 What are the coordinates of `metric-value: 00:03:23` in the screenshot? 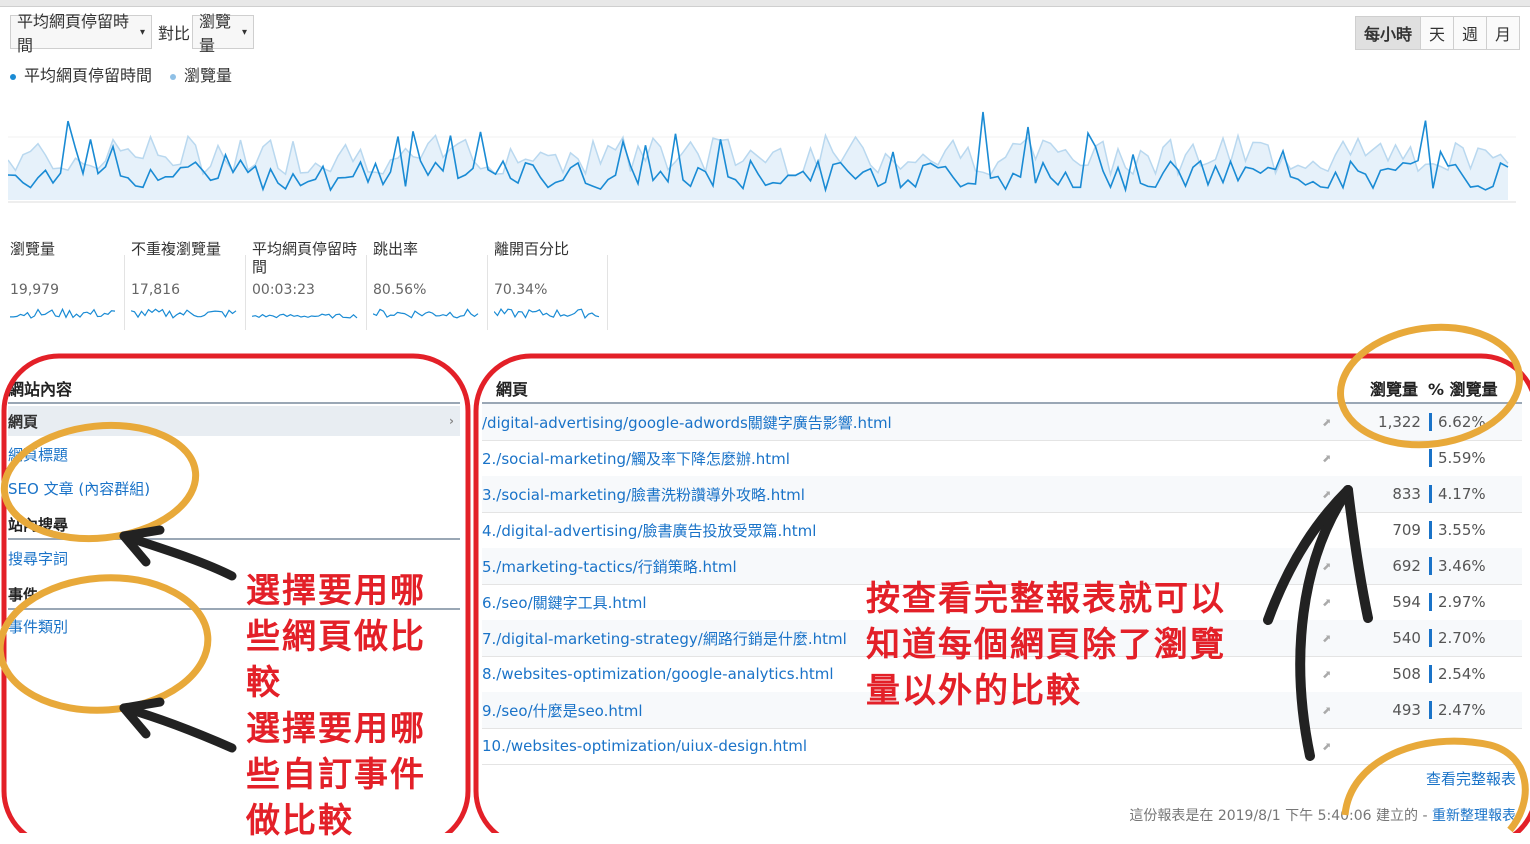 It's located at (283, 290).